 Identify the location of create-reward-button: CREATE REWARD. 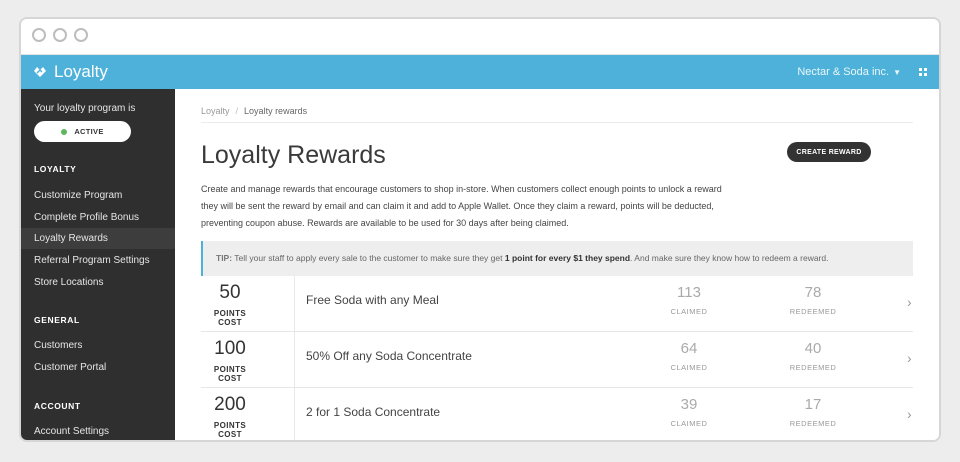
(829, 152).